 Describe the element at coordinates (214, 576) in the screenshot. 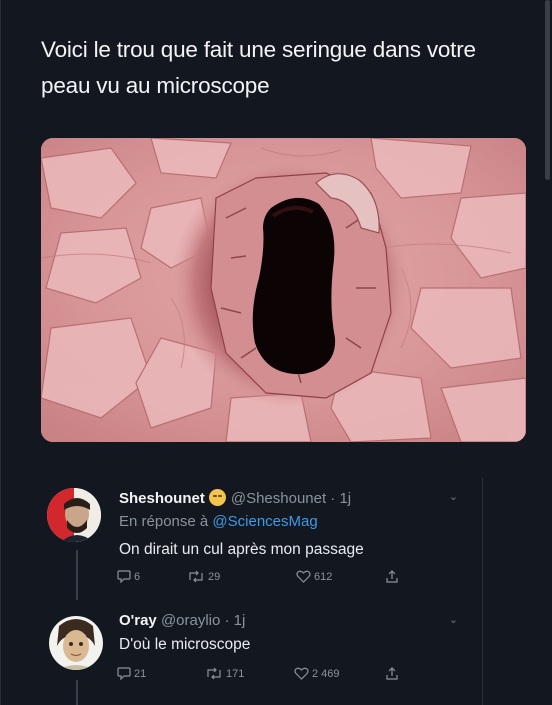

I see `retweet-count: 29` at that location.